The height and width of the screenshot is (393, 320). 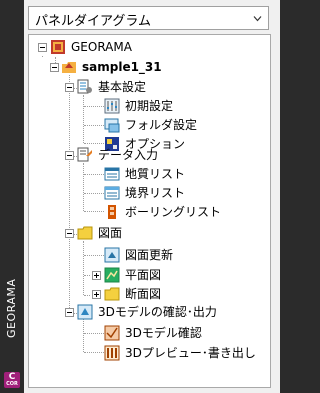 I want to click on tree-node-3d-model-check: 3Dモデル確認, so click(x=153, y=333).